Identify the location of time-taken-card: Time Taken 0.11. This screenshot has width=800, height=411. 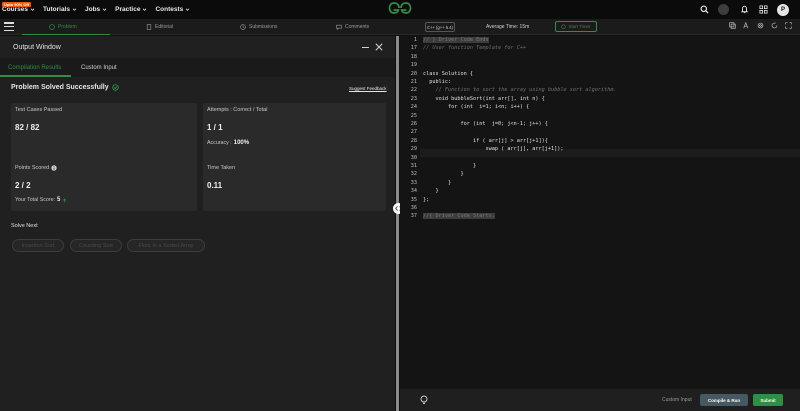
(294, 186).